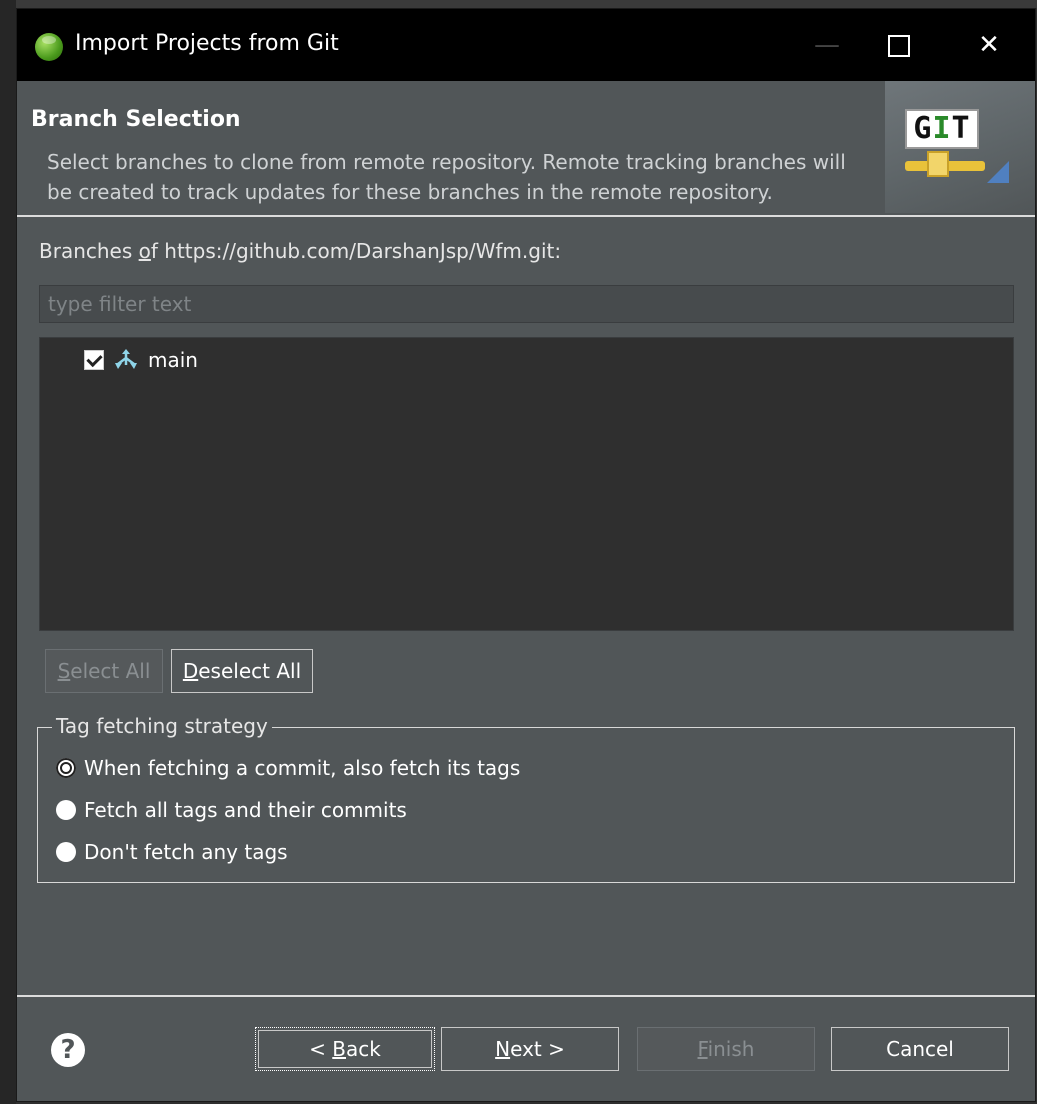  Describe the element at coordinates (136, 119) in the screenshot. I see `page-title: Branch Selection` at that location.